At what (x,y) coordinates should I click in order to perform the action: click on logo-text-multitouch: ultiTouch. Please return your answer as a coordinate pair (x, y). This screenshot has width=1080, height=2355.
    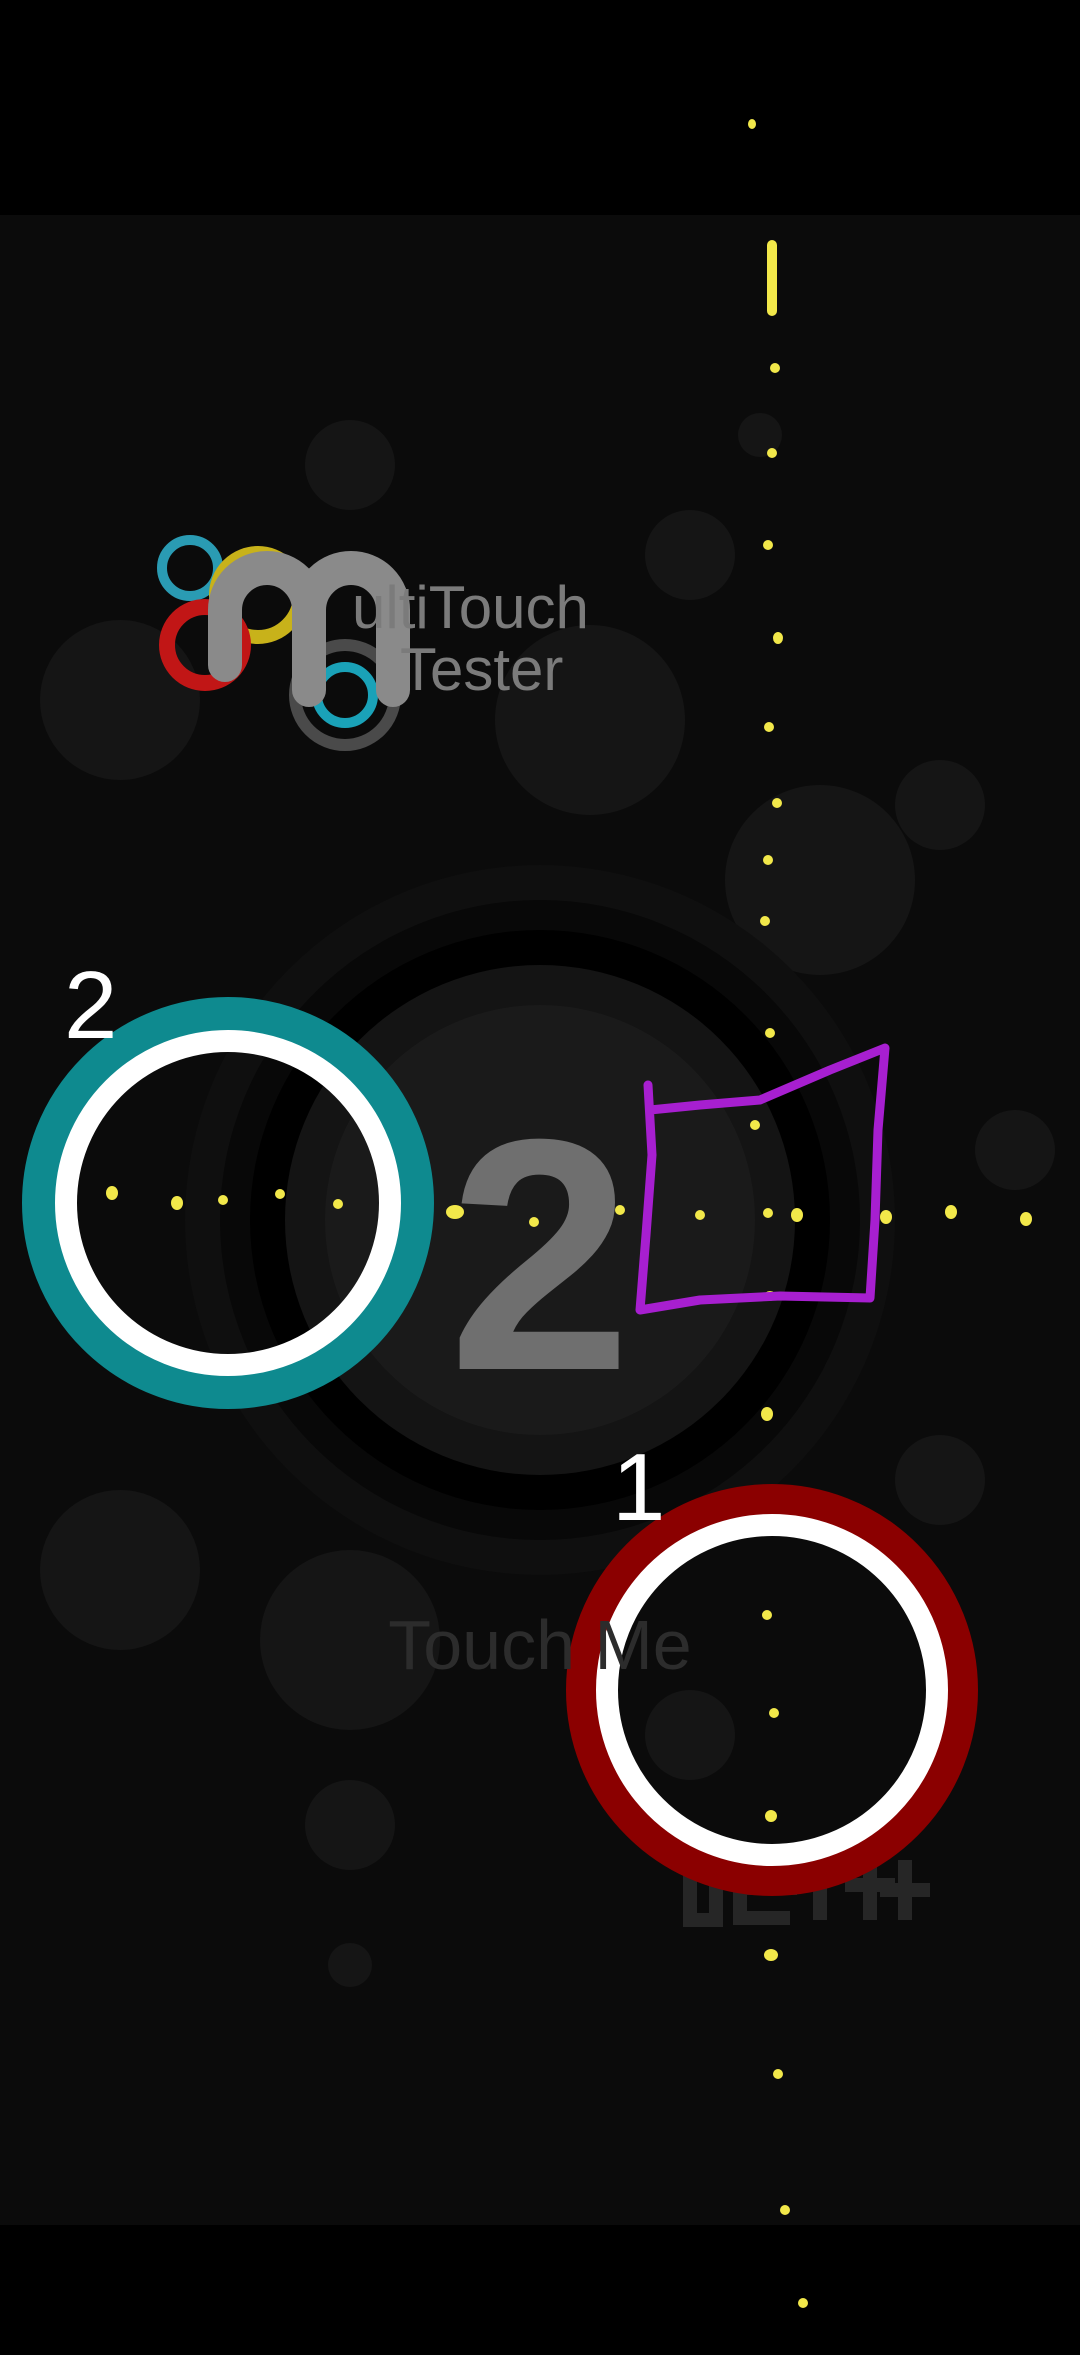
    Looking at the image, I should click on (470, 607).